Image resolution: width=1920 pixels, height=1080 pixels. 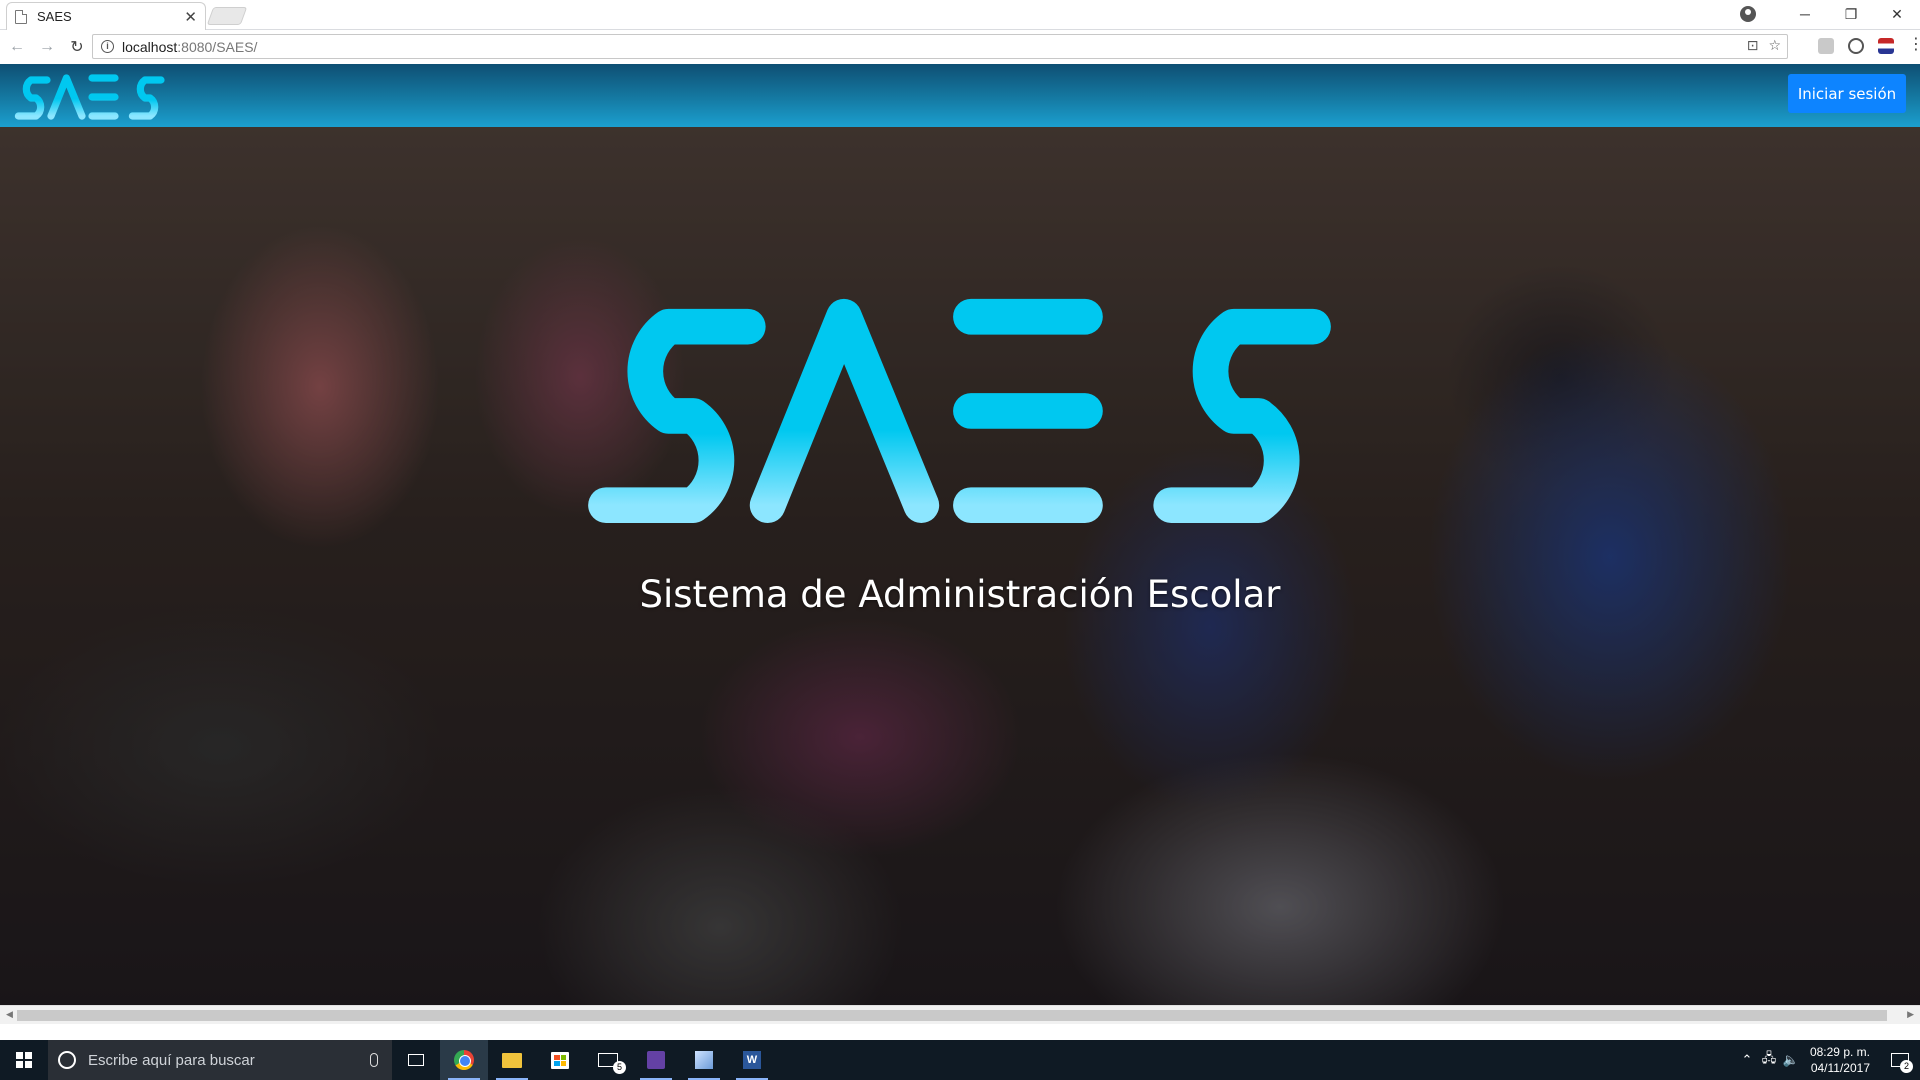 I want to click on word-icon: W, so click(x=752, y=1060).